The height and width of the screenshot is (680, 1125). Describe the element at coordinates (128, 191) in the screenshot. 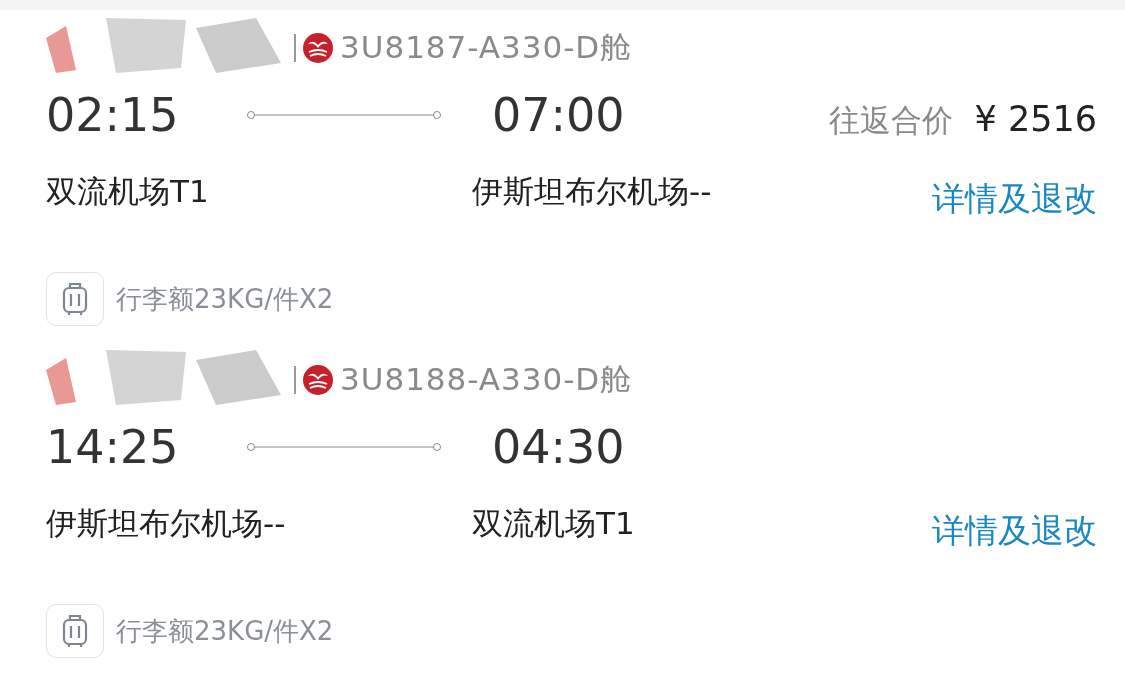

I see `departure-airport: 双流机场T1` at that location.